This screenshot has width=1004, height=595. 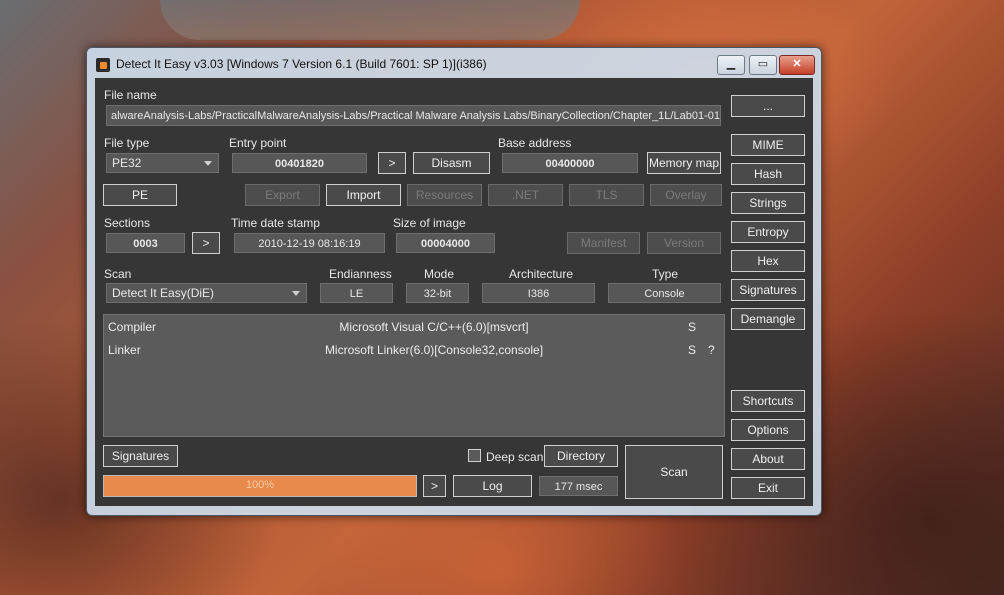 I want to click on directory-button: Directory, so click(x=581, y=456).